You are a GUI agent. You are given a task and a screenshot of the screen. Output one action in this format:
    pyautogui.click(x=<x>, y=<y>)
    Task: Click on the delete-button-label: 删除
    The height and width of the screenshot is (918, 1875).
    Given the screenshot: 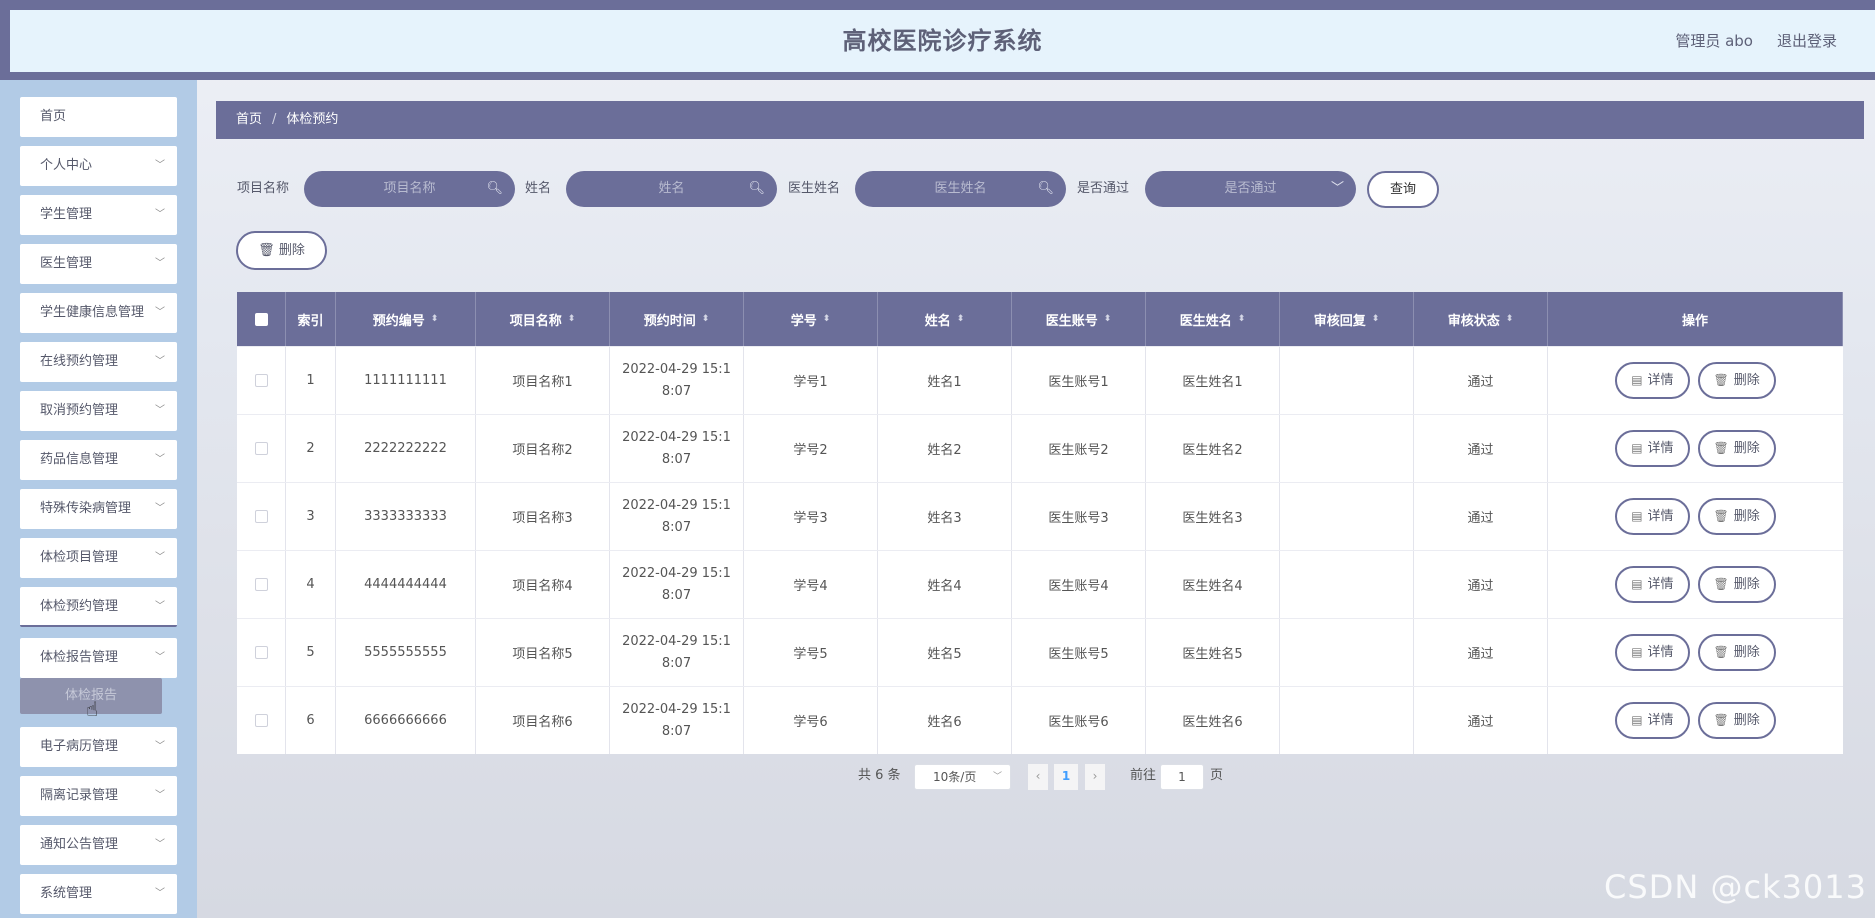 What is the action you would take?
    pyautogui.click(x=1746, y=448)
    